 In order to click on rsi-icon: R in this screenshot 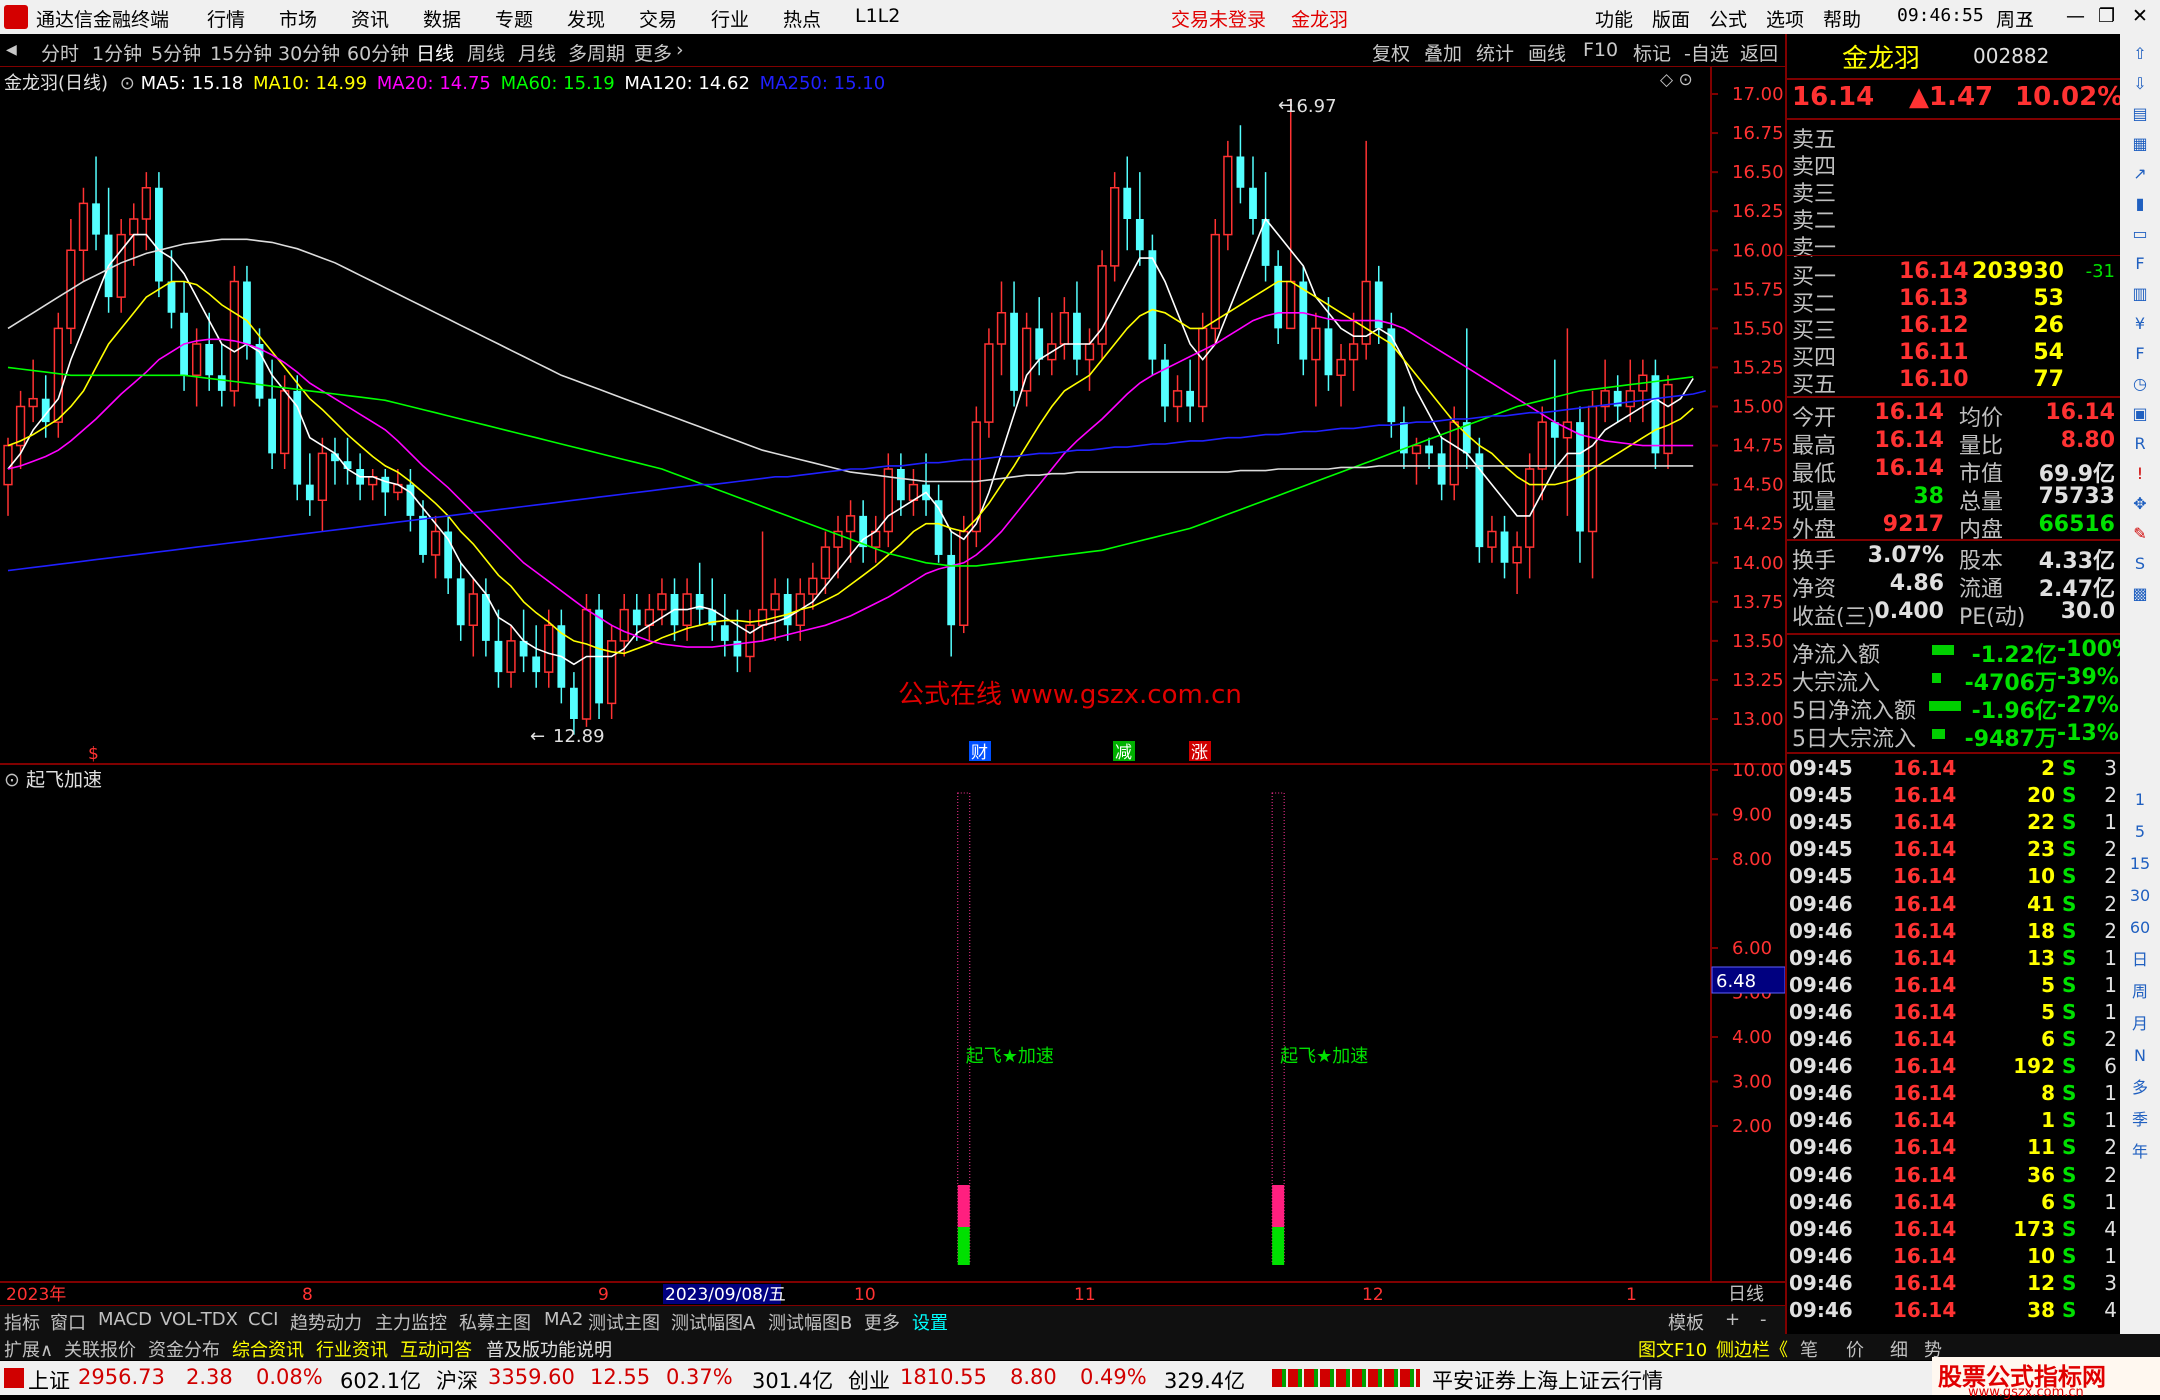, I will do `click(2140, 444)`.